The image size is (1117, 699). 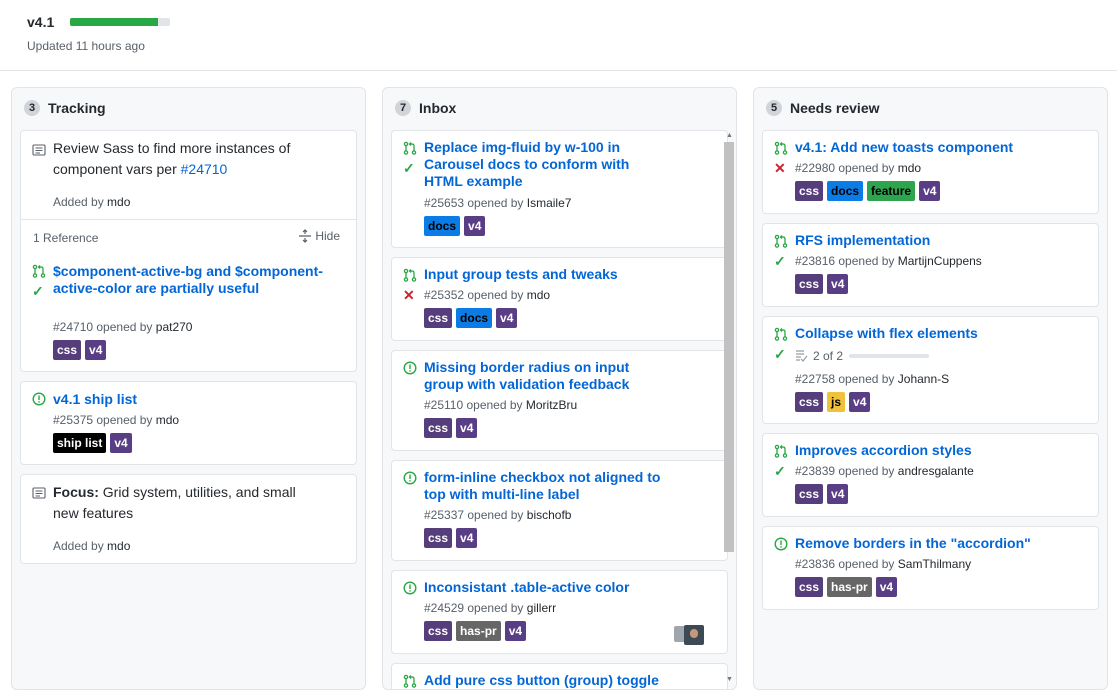 What do you see at coordinates (77, 108) in the screenshot?
I see `column-name: Tracking` at bounding box center [77, 108].